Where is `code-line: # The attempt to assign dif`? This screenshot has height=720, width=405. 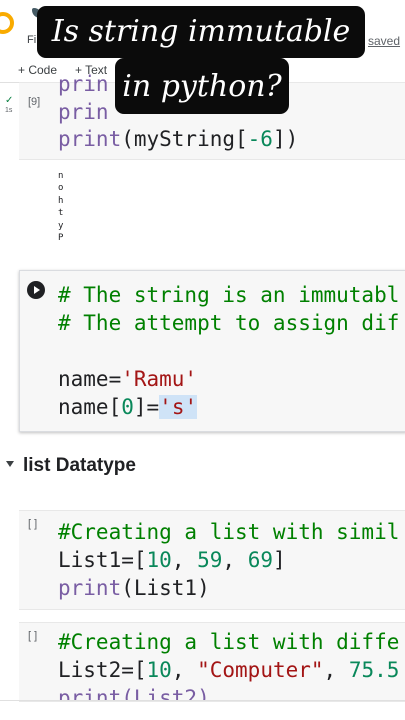 code-line: # The attempt to assign dif is located at coordinates (228, 323).